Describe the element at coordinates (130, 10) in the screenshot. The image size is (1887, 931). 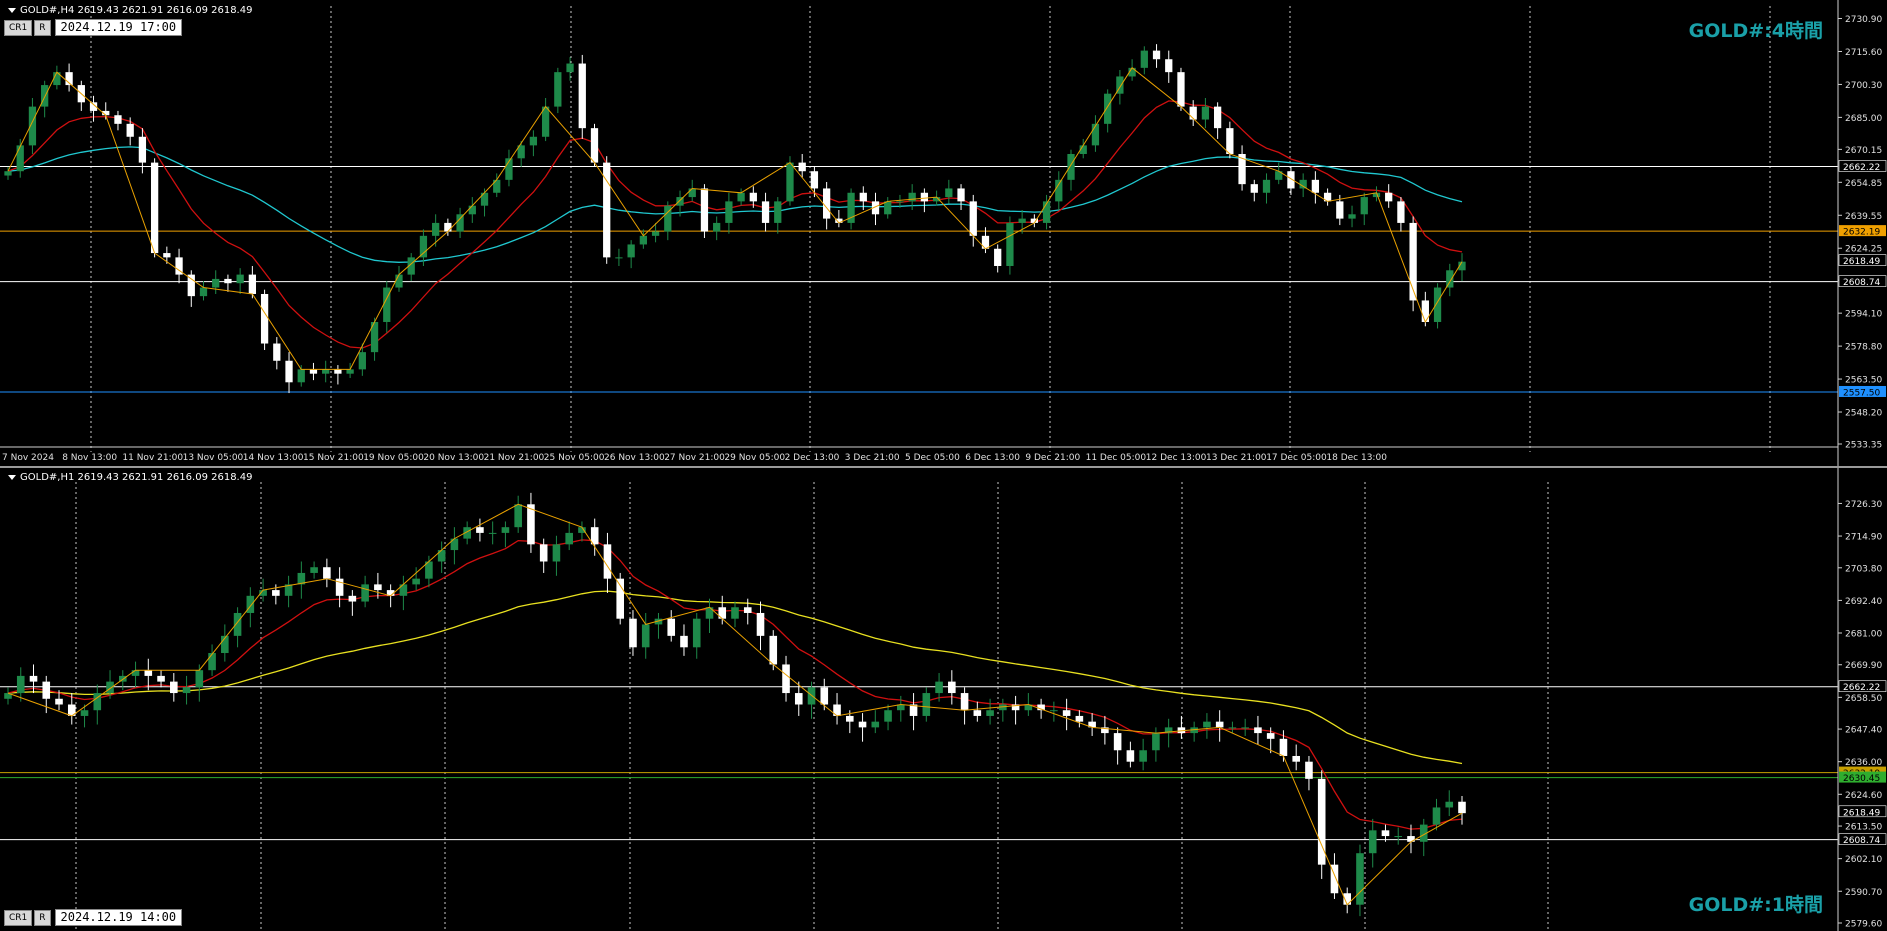
I see `h4-symbol-header: GOLD#,H4 2619.43 2621.91 2616.09 2618.49` at that location.